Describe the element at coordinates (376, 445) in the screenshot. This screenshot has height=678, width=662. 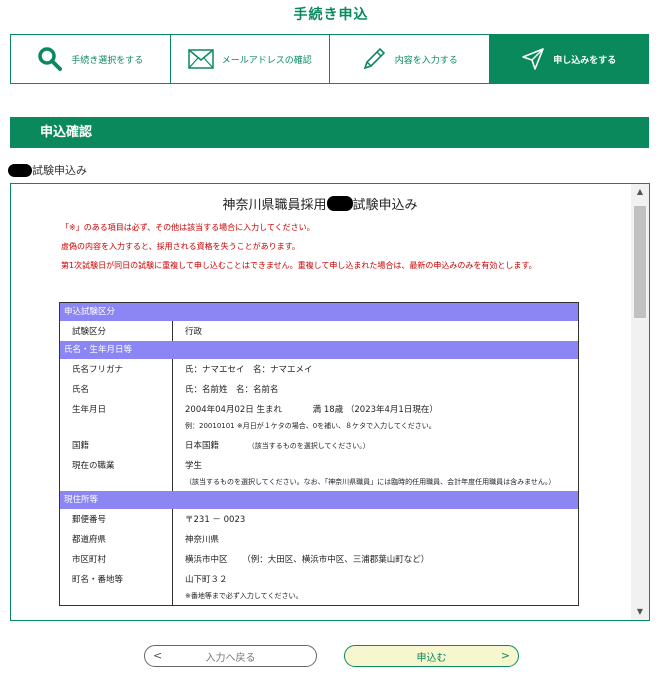
I see `row-value: 日本国籍 （該当するものを選択してください。）` at that location.